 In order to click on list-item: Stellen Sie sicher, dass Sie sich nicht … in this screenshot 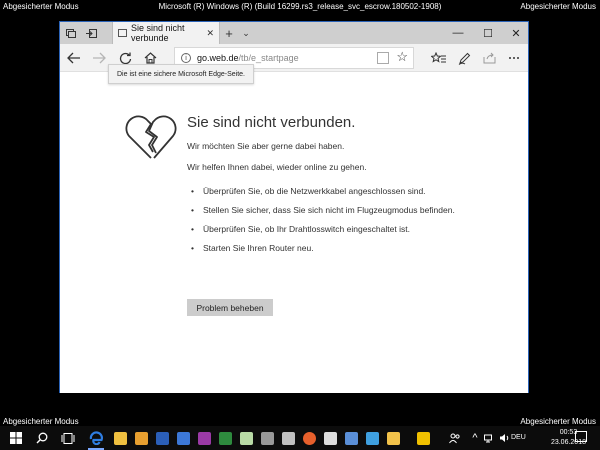, I will do `click(326, 210)`.